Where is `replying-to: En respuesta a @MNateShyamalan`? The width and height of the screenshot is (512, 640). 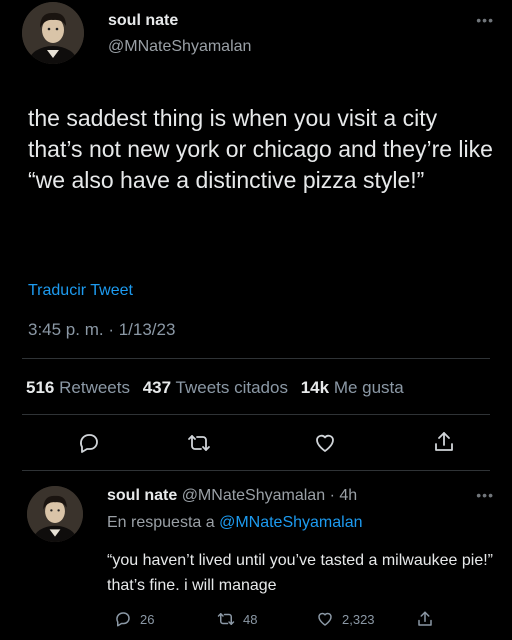
replying-to: En respuesta a @MNateShyamalan is located at coordinates (235, 523).